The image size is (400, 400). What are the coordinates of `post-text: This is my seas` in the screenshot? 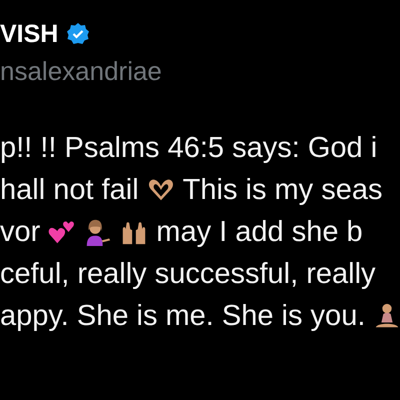 It's located at (282, 190).